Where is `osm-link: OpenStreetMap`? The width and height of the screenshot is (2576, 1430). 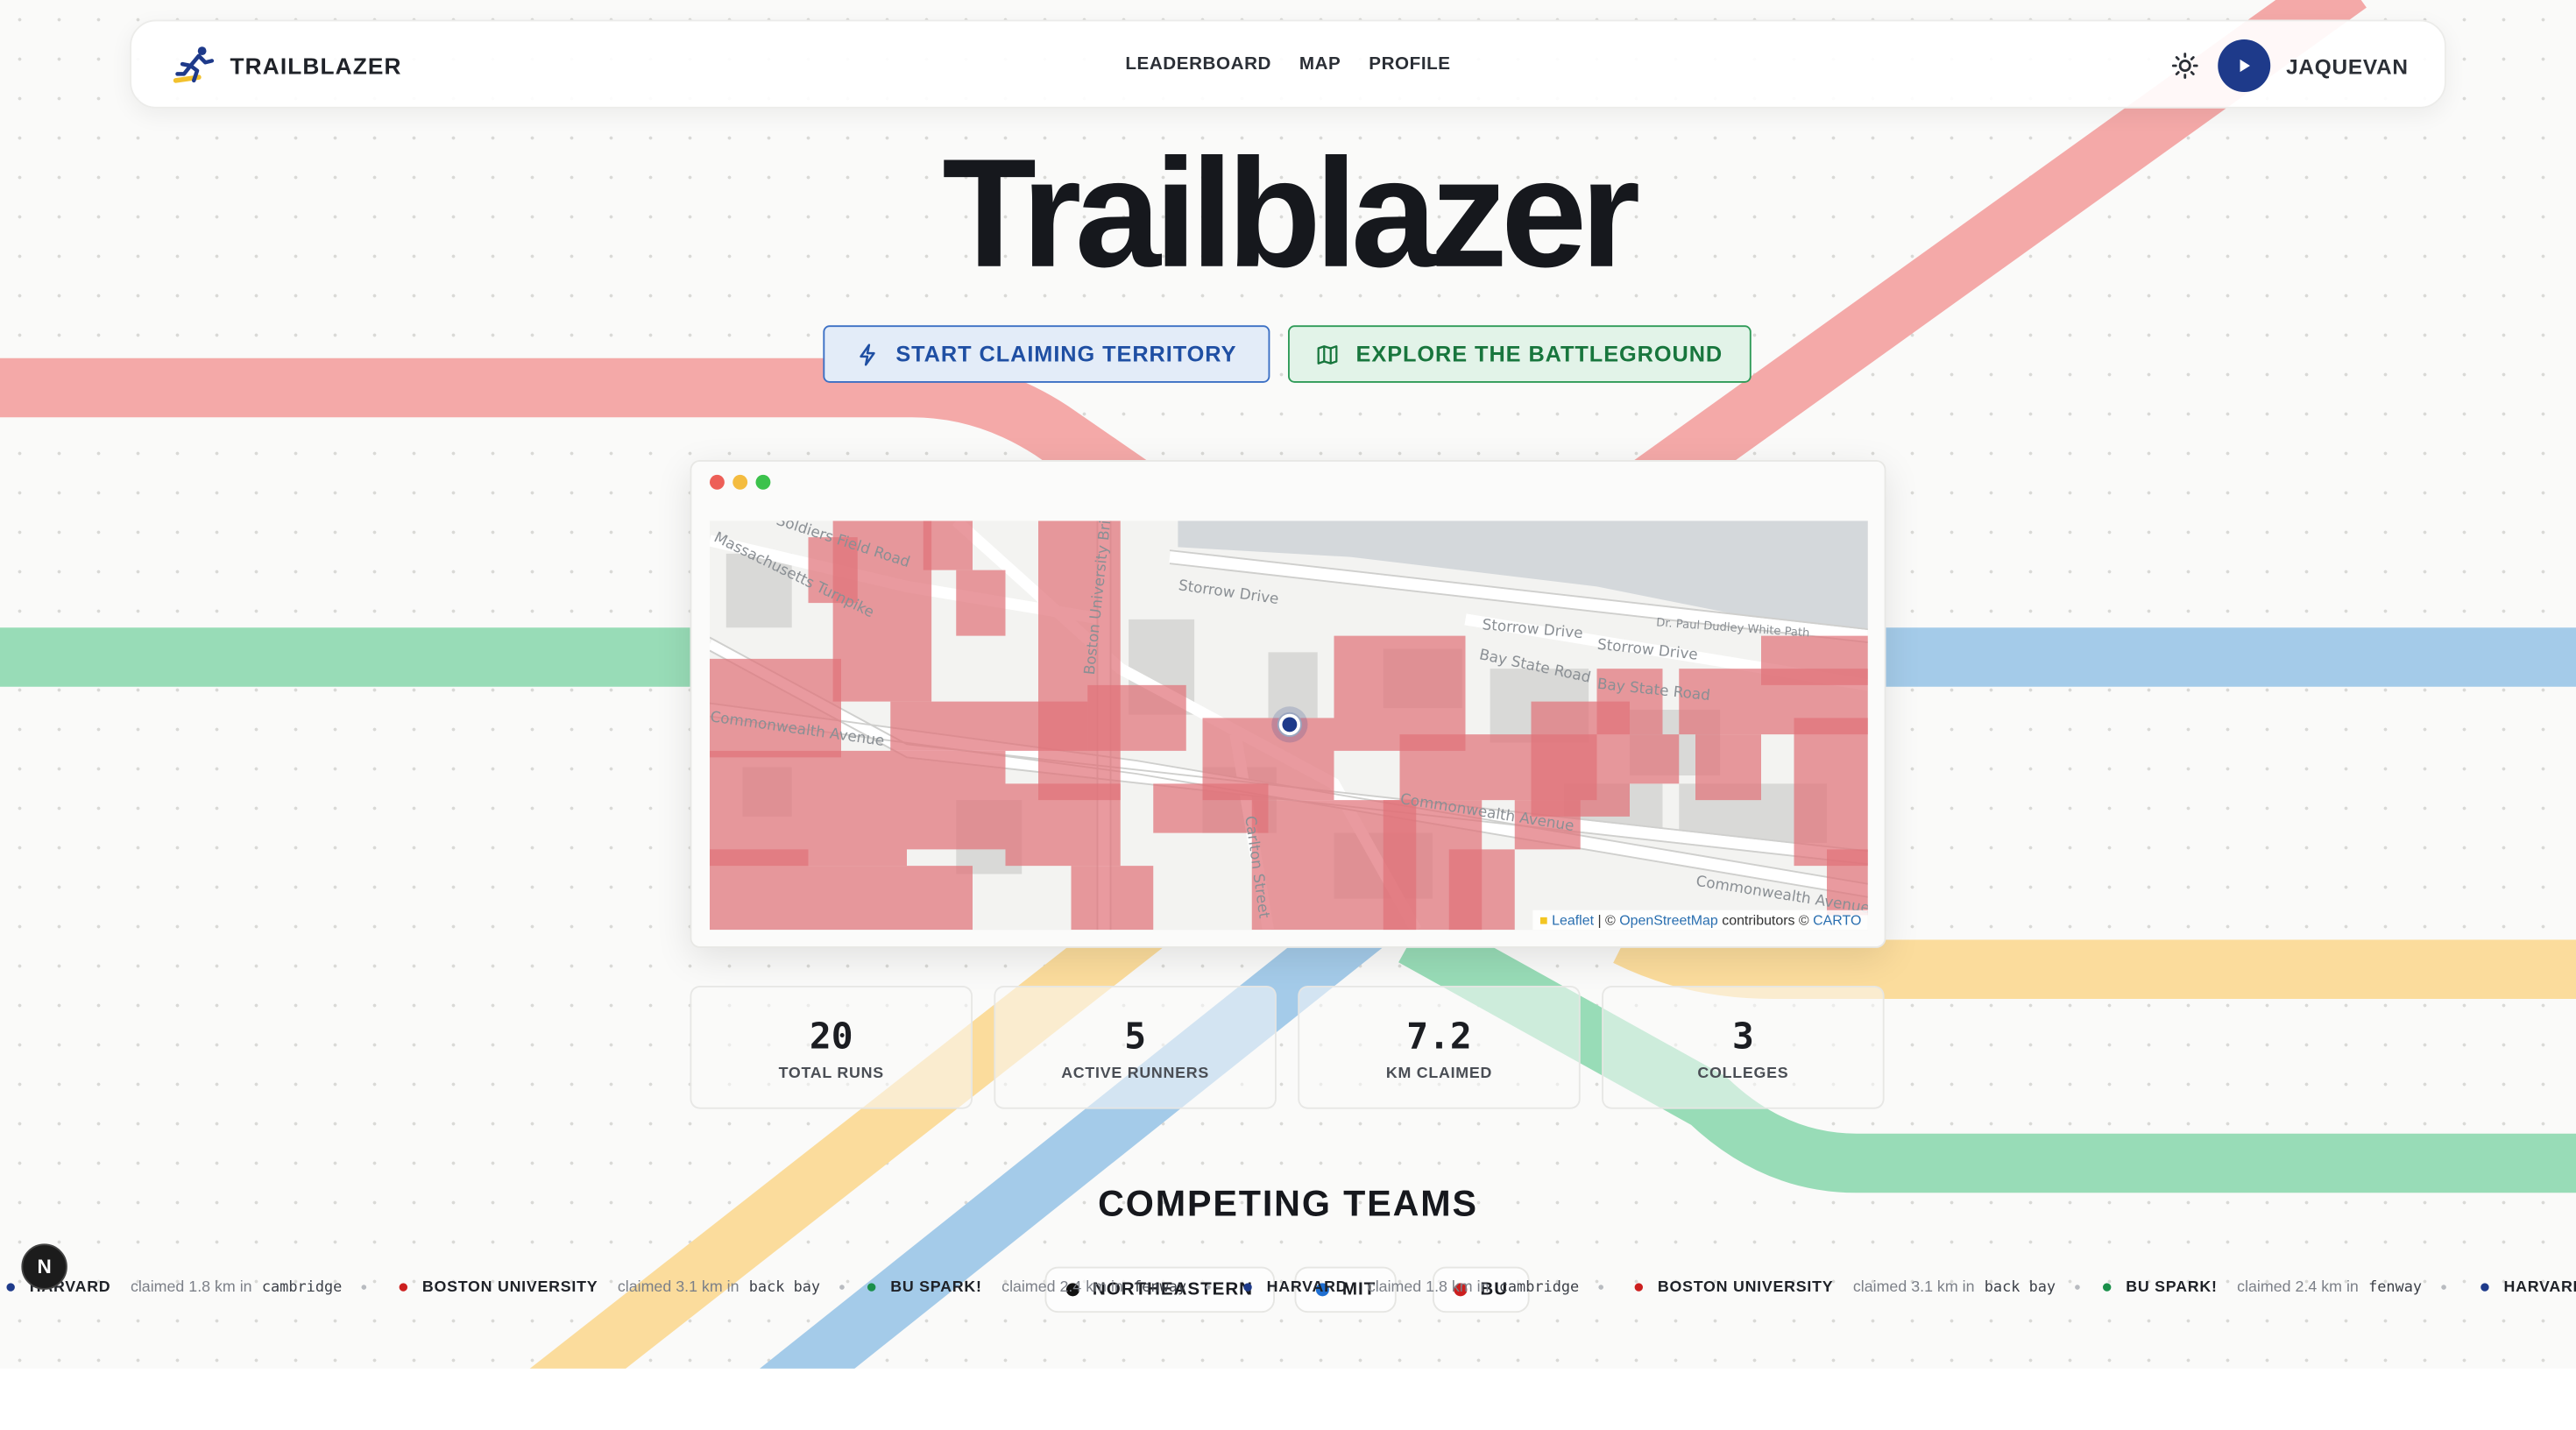
osm-link: OpenStreetMap is located at coordinates (1668, 920).